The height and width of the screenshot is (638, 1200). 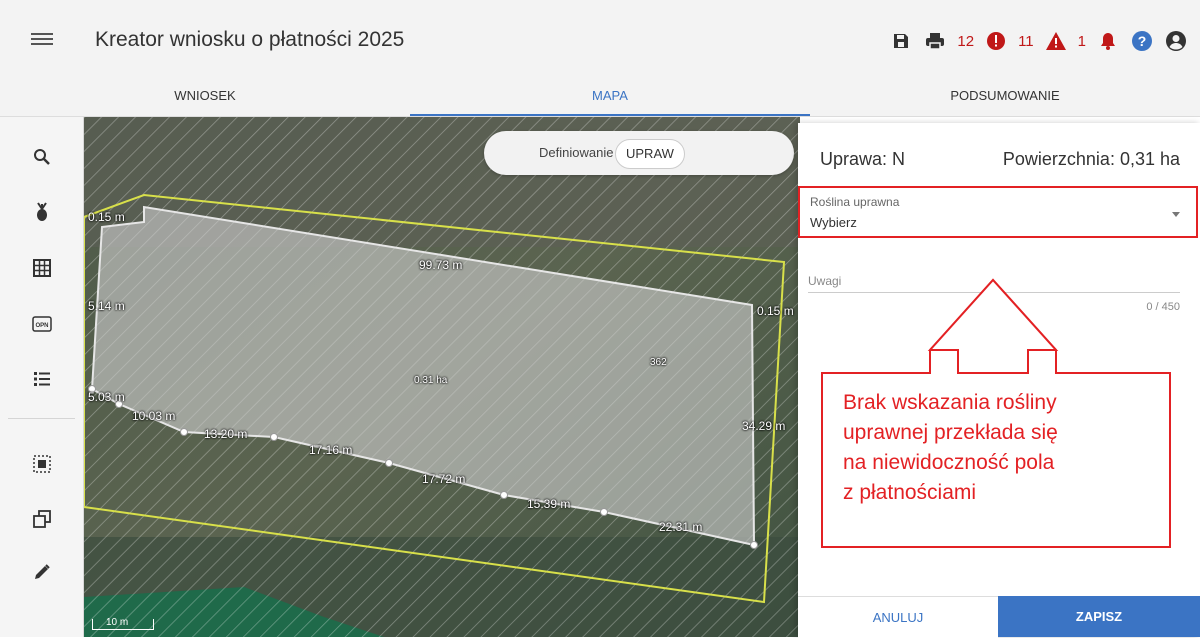 I want to click on svg-text: OPN, so click(x=41, y=326).